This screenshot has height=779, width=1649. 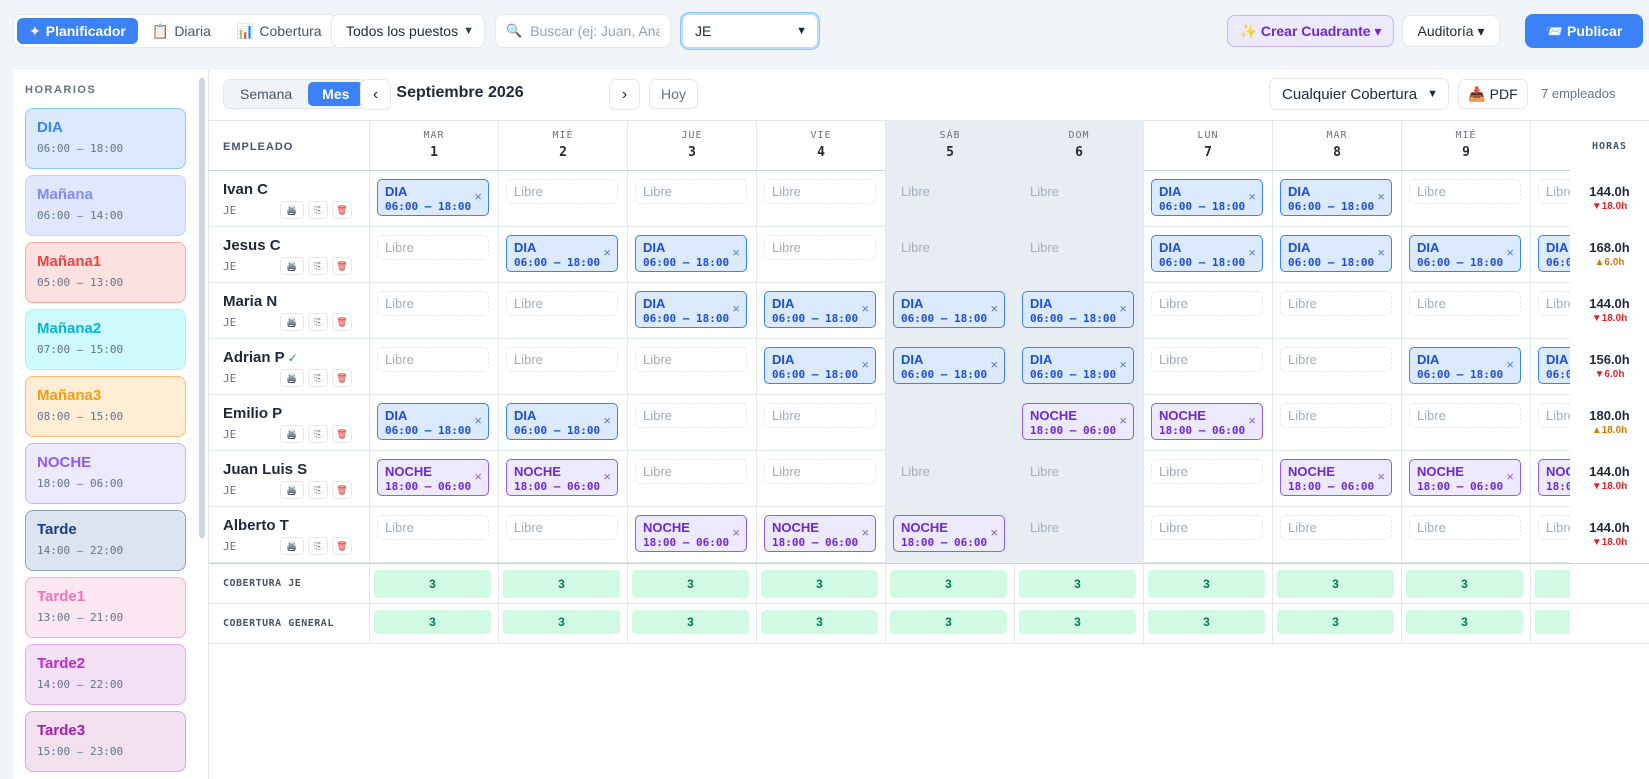 What do you see at coordinates (1310, 31) in the screenshot?
I see `crear-cuadrante-button: ✨ Crear Cuadrante ▾` at bounding box center [1310, 31].